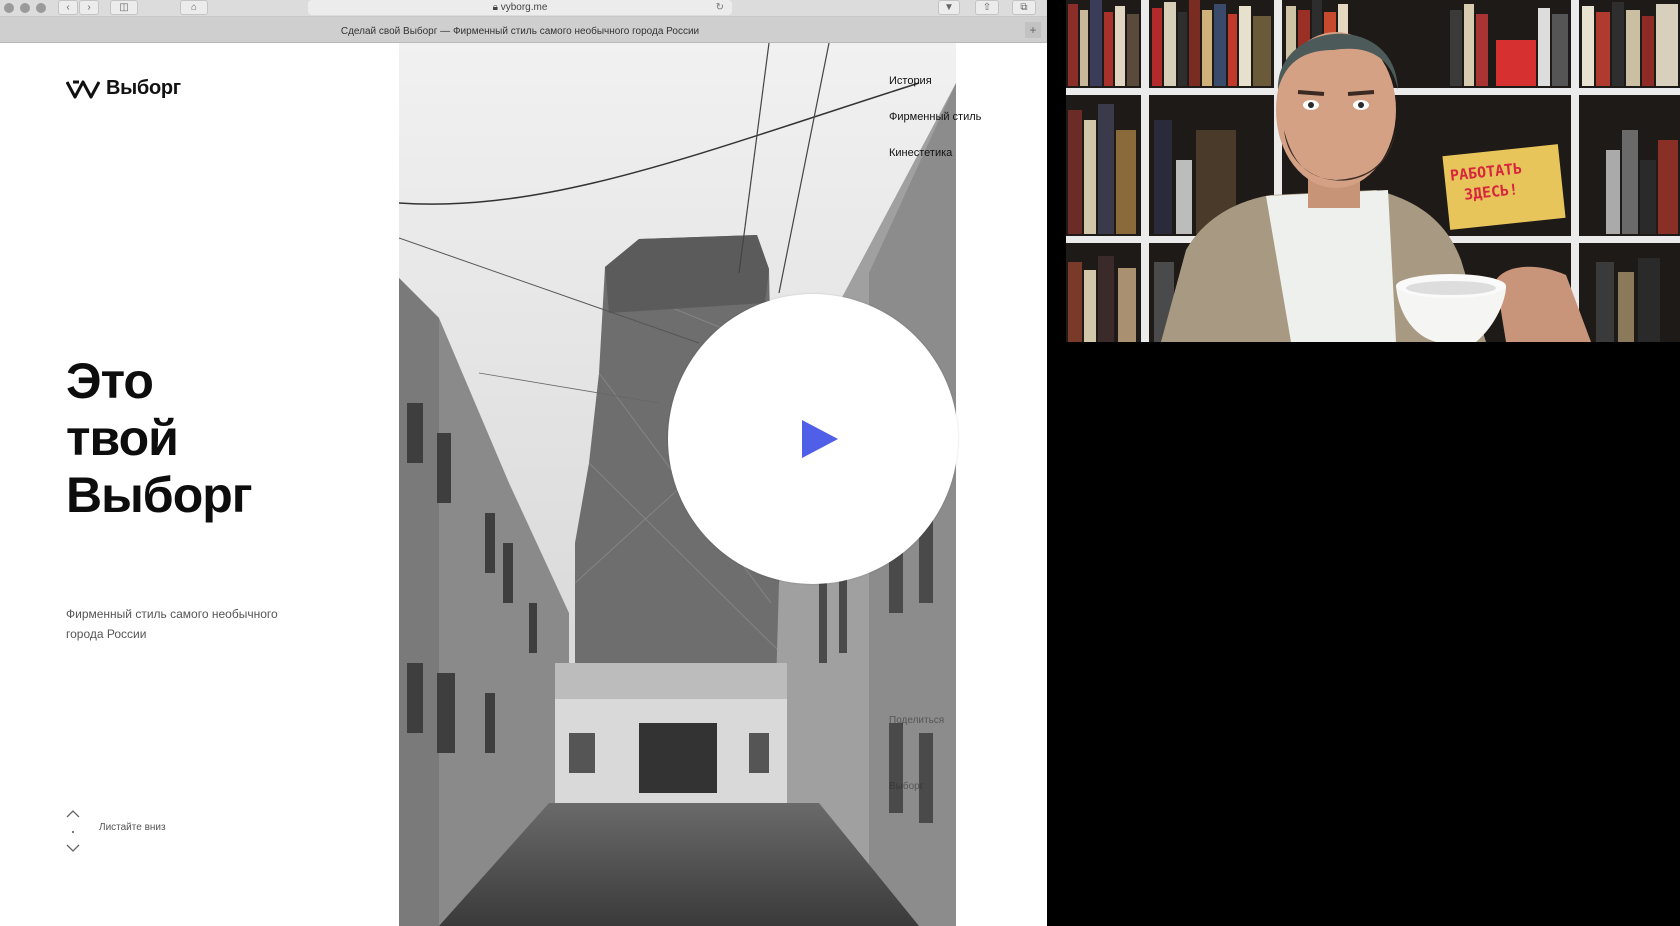 The height and width of the screenshot is (926, 1680). What do you see at coordinates (935, 128) in the screenshot?
I see `site-nav: История Фирменный стиль Кинестетика` at bounding box center [935, 128].